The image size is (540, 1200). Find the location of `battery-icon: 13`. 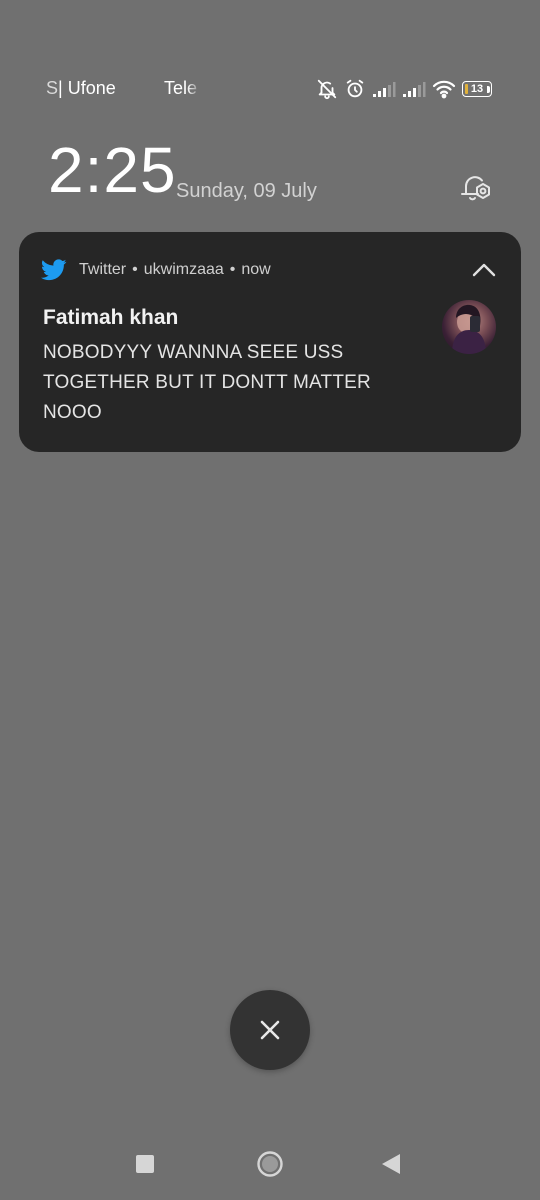

battery-icon: 13 is located at coordinates (477, 89).